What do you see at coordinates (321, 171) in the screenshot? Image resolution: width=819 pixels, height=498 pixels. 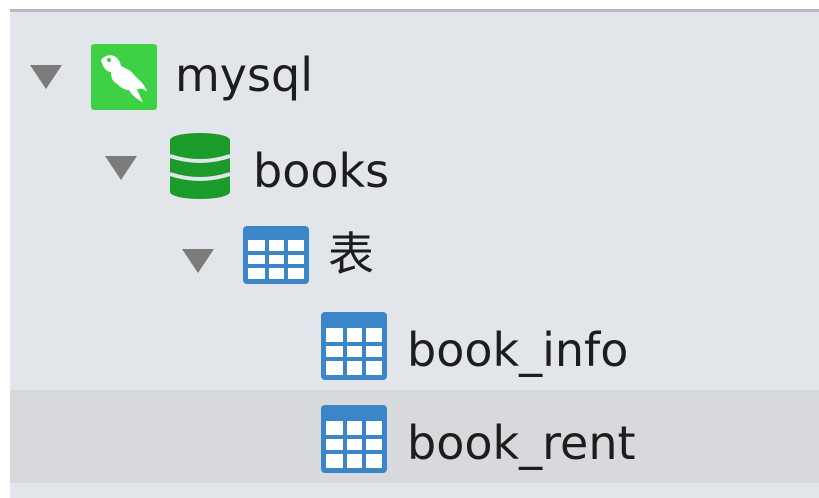 I see `database-label: books` at bounding box center [321, 171].